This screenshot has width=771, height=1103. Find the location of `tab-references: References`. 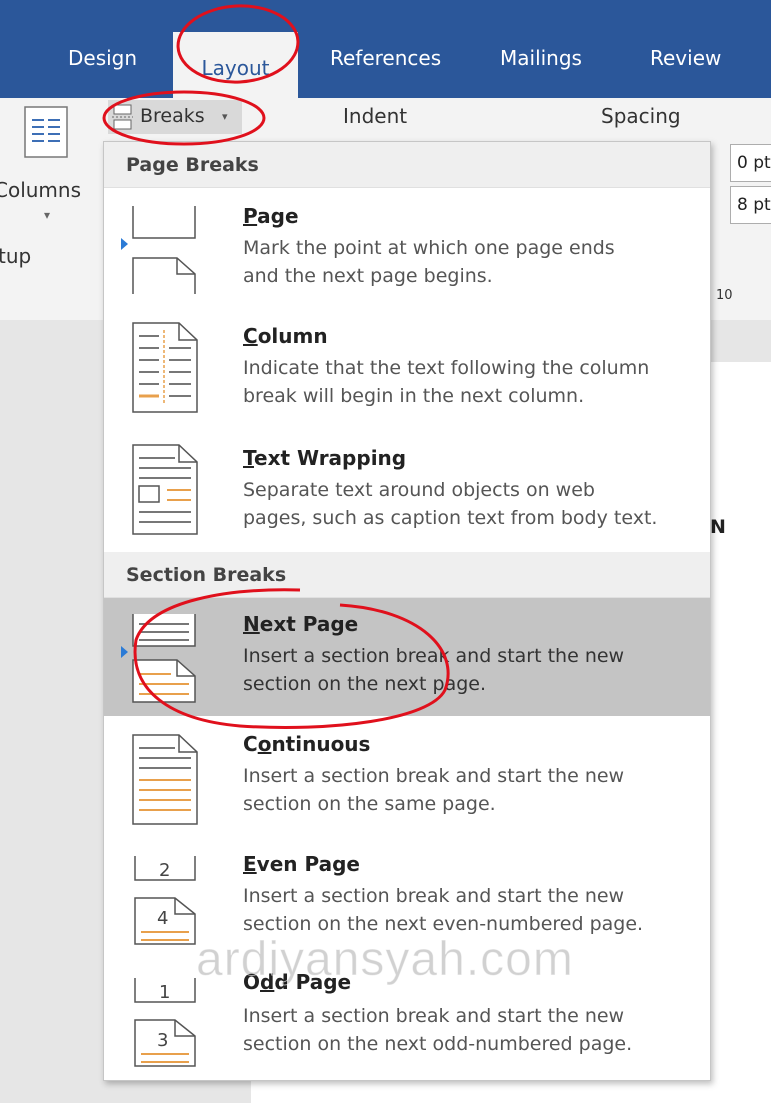

tab-references: References is located at coordinates (385, 58).